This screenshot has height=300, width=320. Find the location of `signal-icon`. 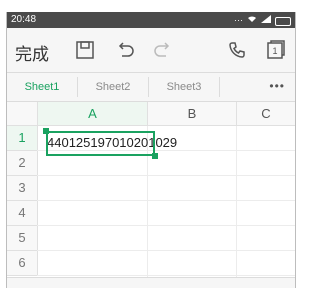

signal-icon is located at coordinates (266, 20).